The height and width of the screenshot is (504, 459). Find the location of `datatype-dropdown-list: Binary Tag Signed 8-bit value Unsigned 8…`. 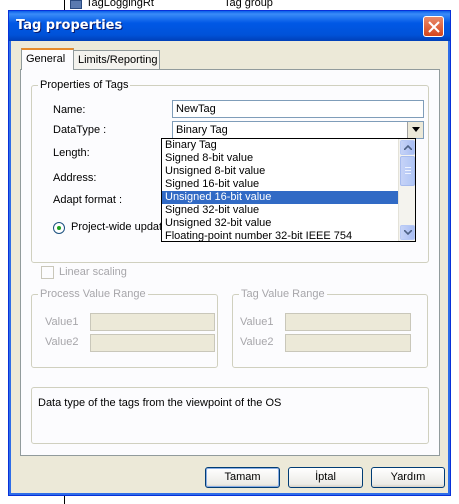

datatype-dropdown-list: Binary Tag Signed 8-bit value Unsigned 8… is located at coordinates (288, 190).